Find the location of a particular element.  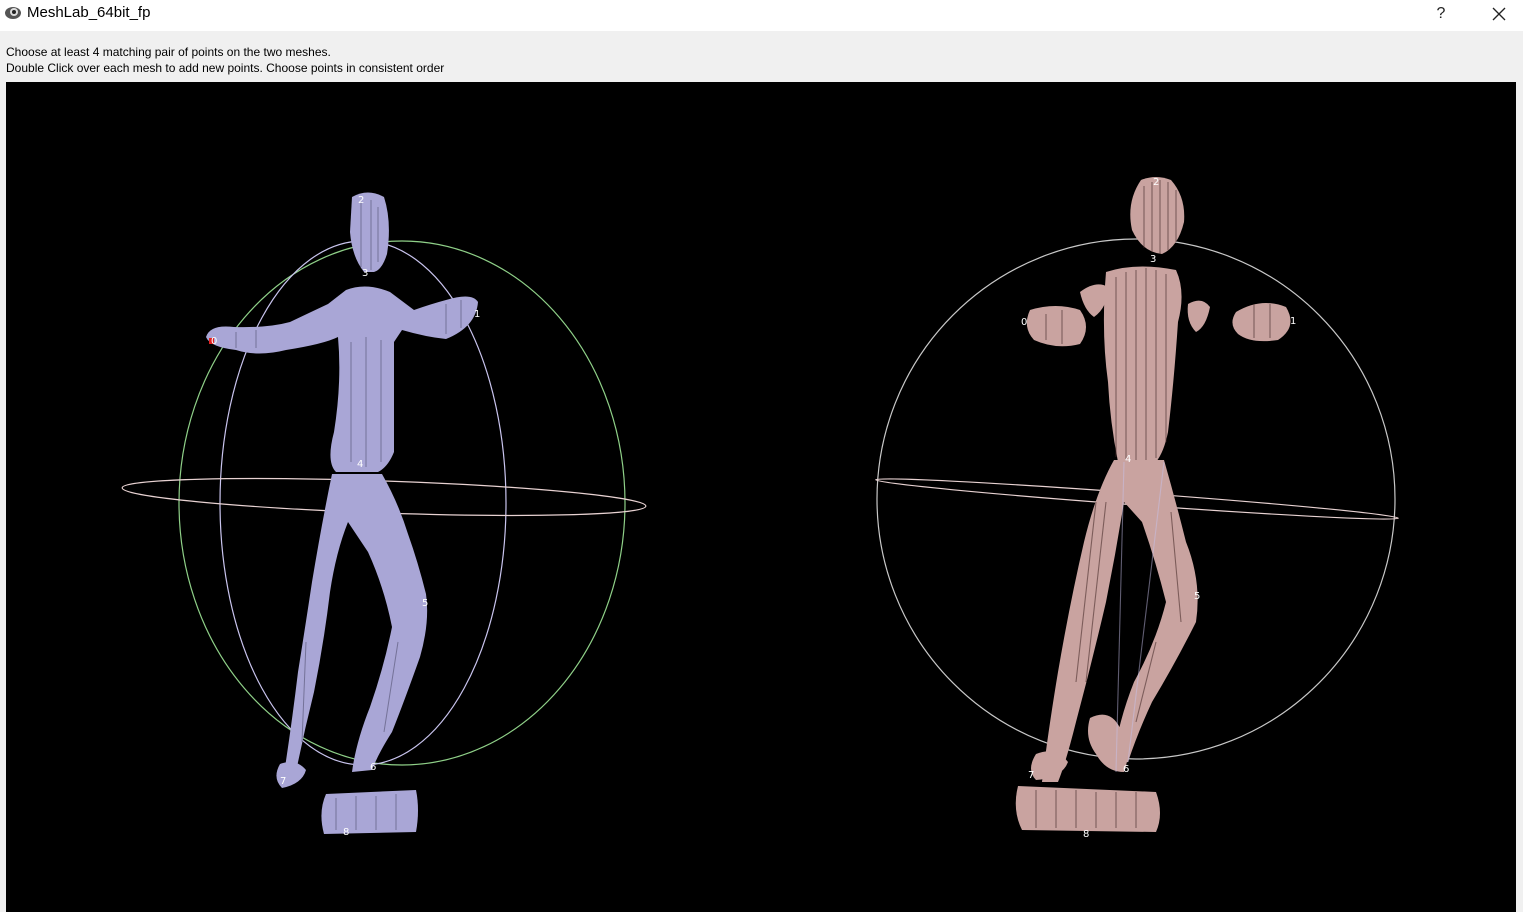

left-point-8: 8 is located at coordinates (346, 832).